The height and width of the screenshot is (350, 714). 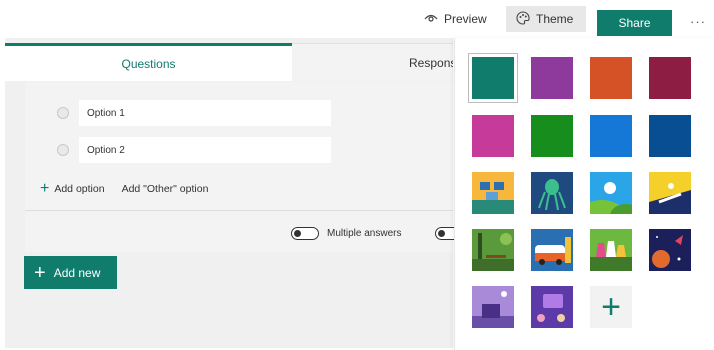 What do you see at coordinates (493, 193) in the screenshot?
I see `theme-beach-umbrellas` at bounding box center [493, 193].